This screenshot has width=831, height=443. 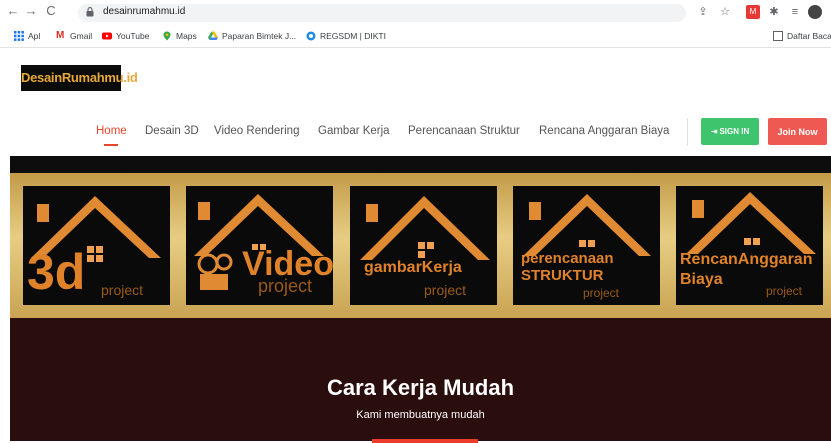 What do you see at coordinates (144, 11) in the screenshot?
I see `url-text: desainrumahmu.id` at bounding box center [144, 11].